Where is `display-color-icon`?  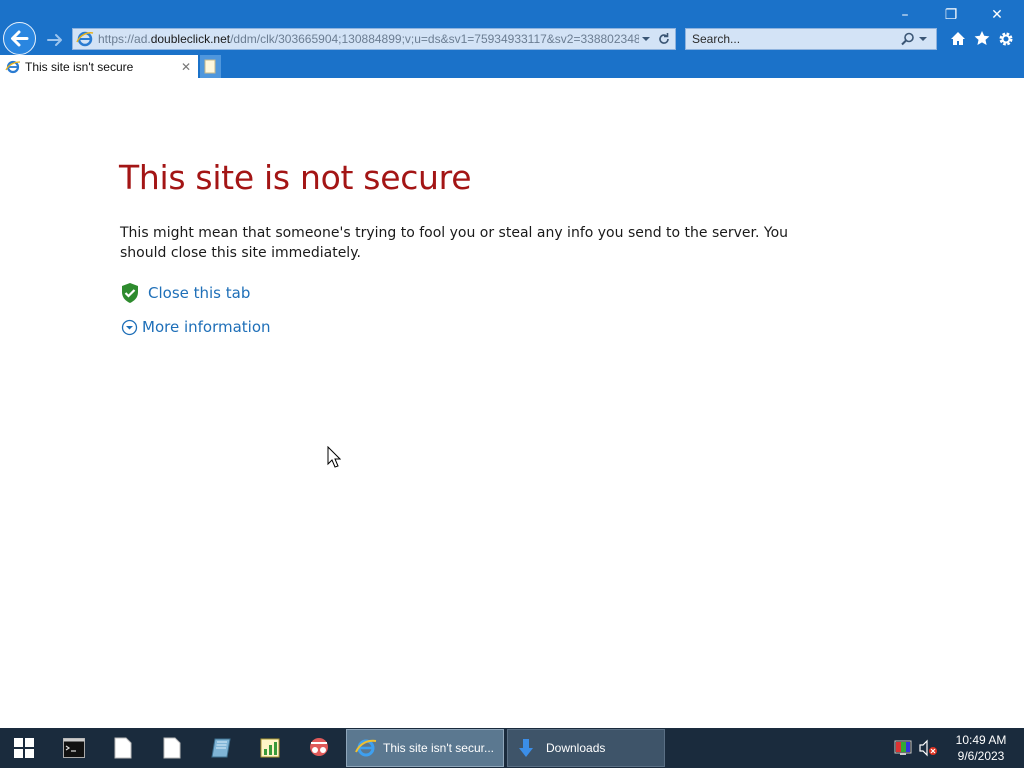
display-color-icon is located at coordinates (903, 748).